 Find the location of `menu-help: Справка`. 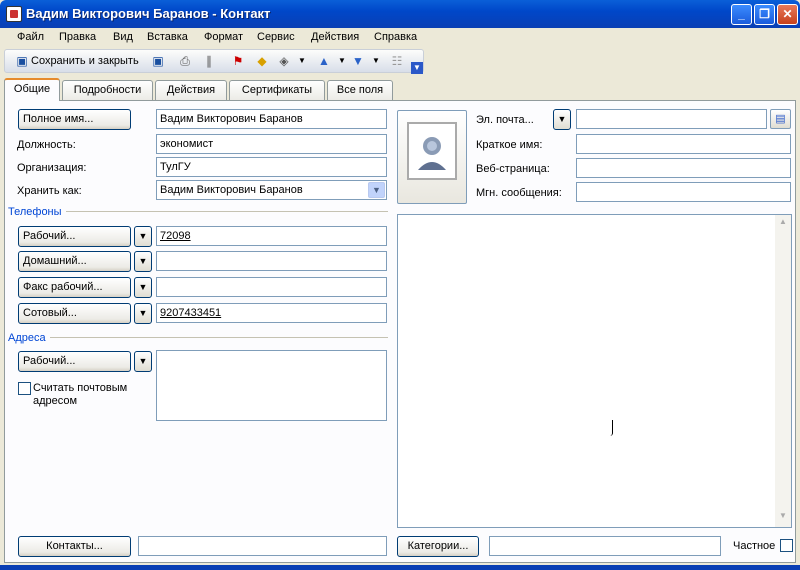

menu-help: Справка is located at coordinates (395, 37).